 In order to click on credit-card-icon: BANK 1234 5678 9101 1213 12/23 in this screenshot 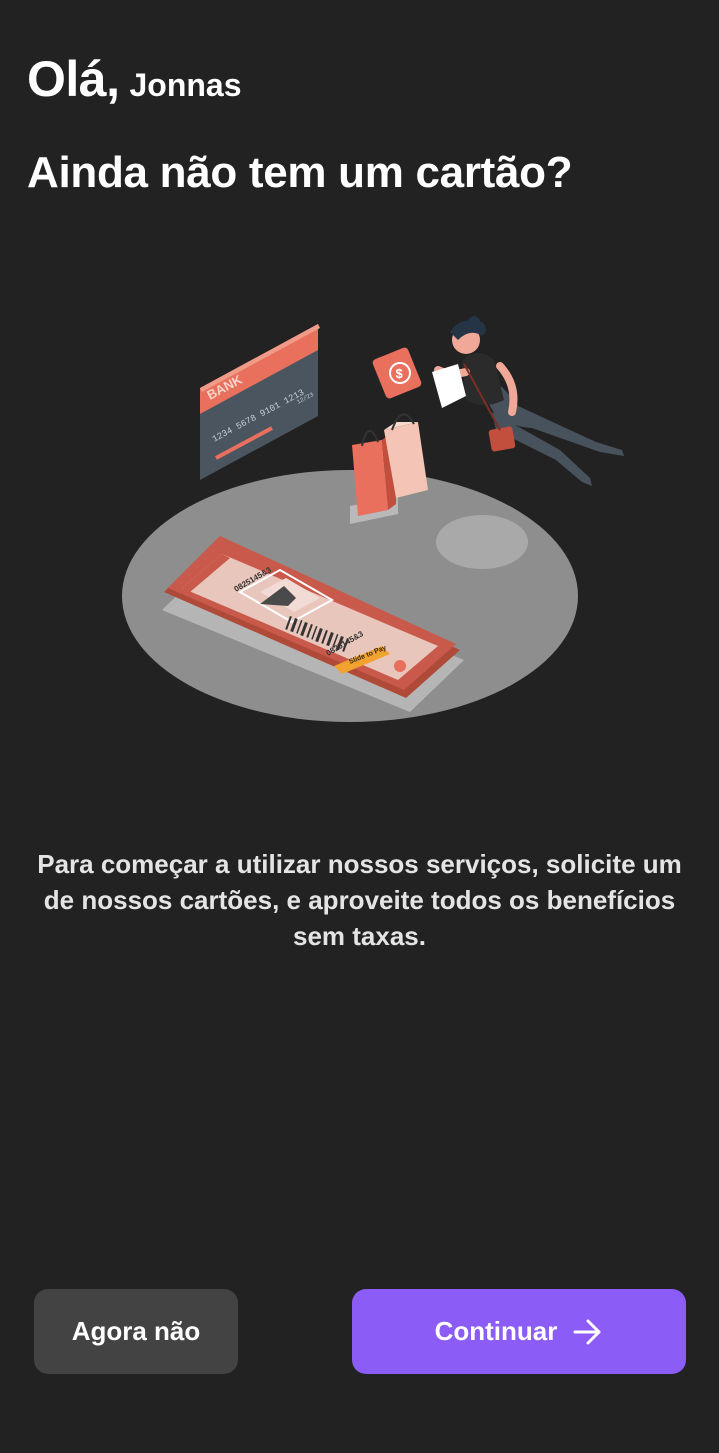, I will do `click(260, 402)`.